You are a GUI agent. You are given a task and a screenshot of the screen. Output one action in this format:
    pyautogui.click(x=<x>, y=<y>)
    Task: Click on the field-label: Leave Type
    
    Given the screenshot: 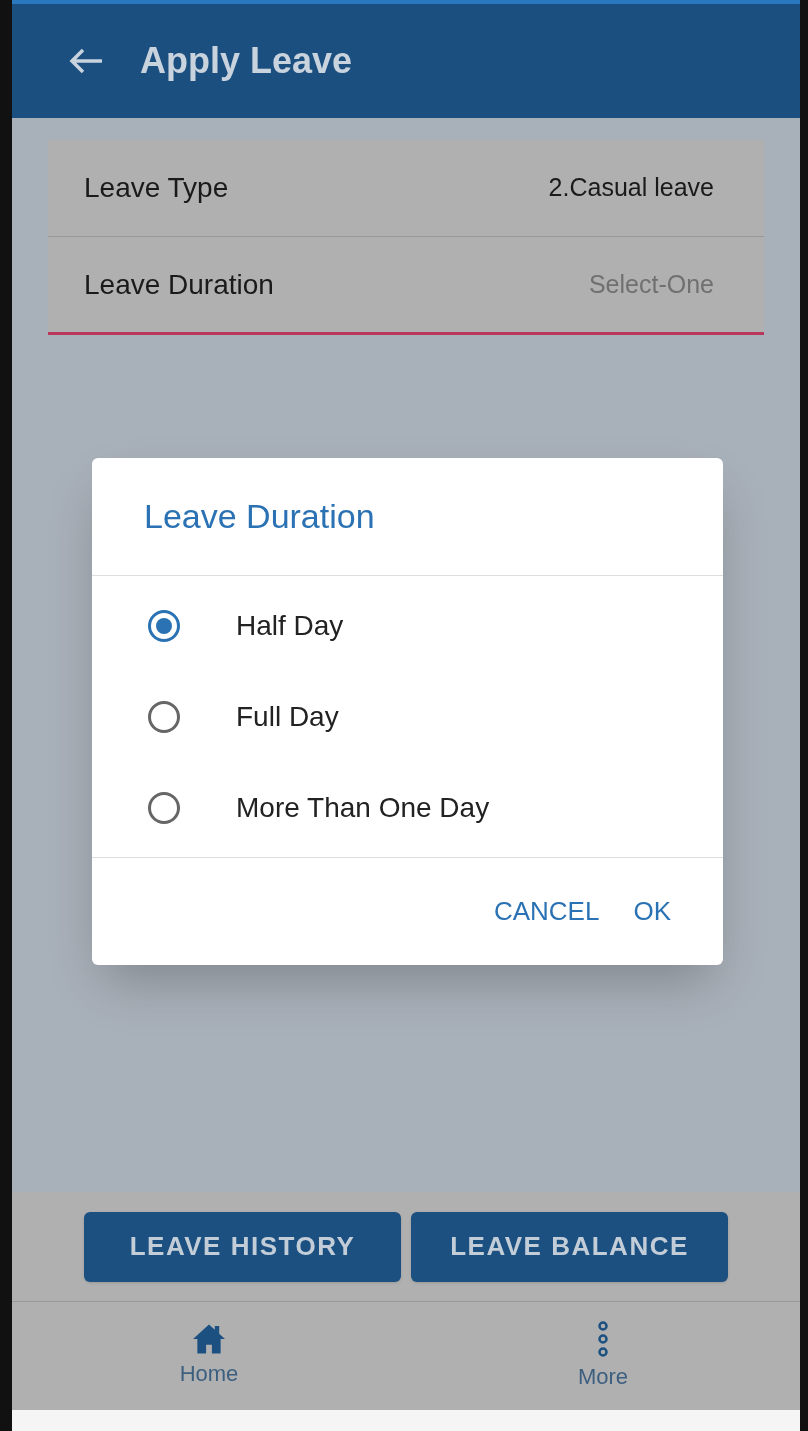 What is the action you would take?
    pyautogui.click(x=156, y=188)
    